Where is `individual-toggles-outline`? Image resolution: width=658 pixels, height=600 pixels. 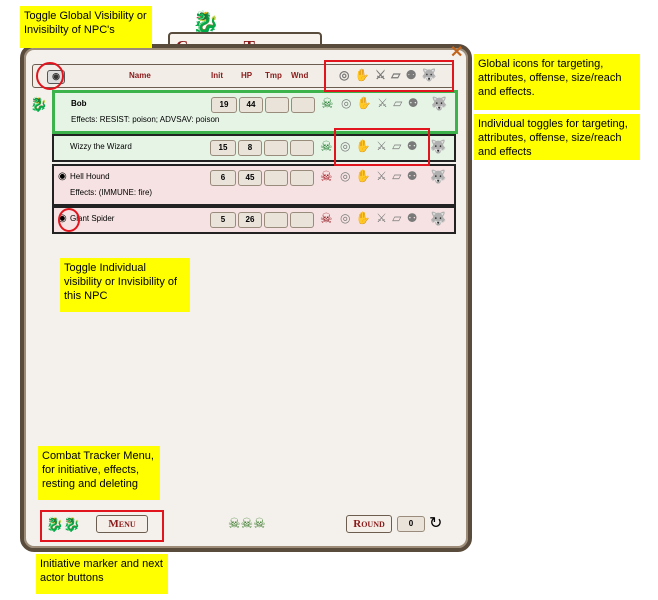
individual-toggles-outline is located at coordinates (382, 147).